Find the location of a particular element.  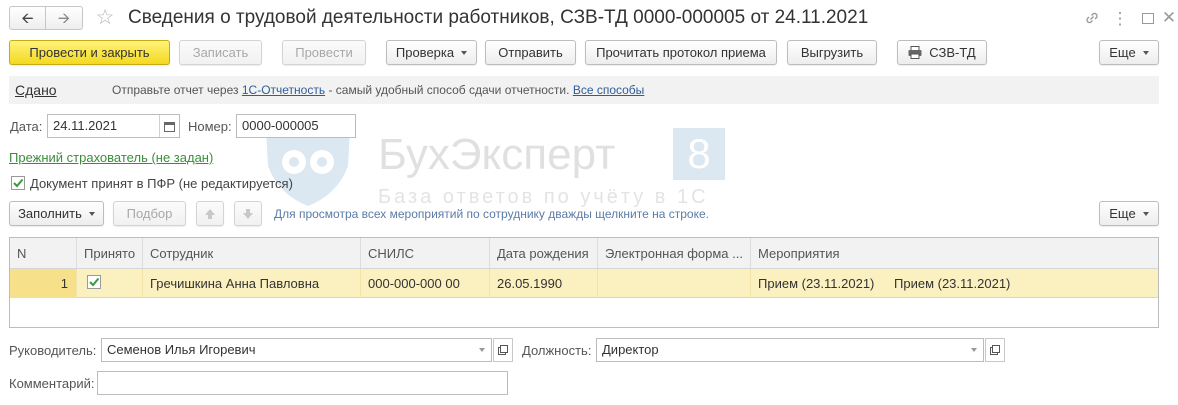

owl-shield-logo is located at coordinates (308, 166).